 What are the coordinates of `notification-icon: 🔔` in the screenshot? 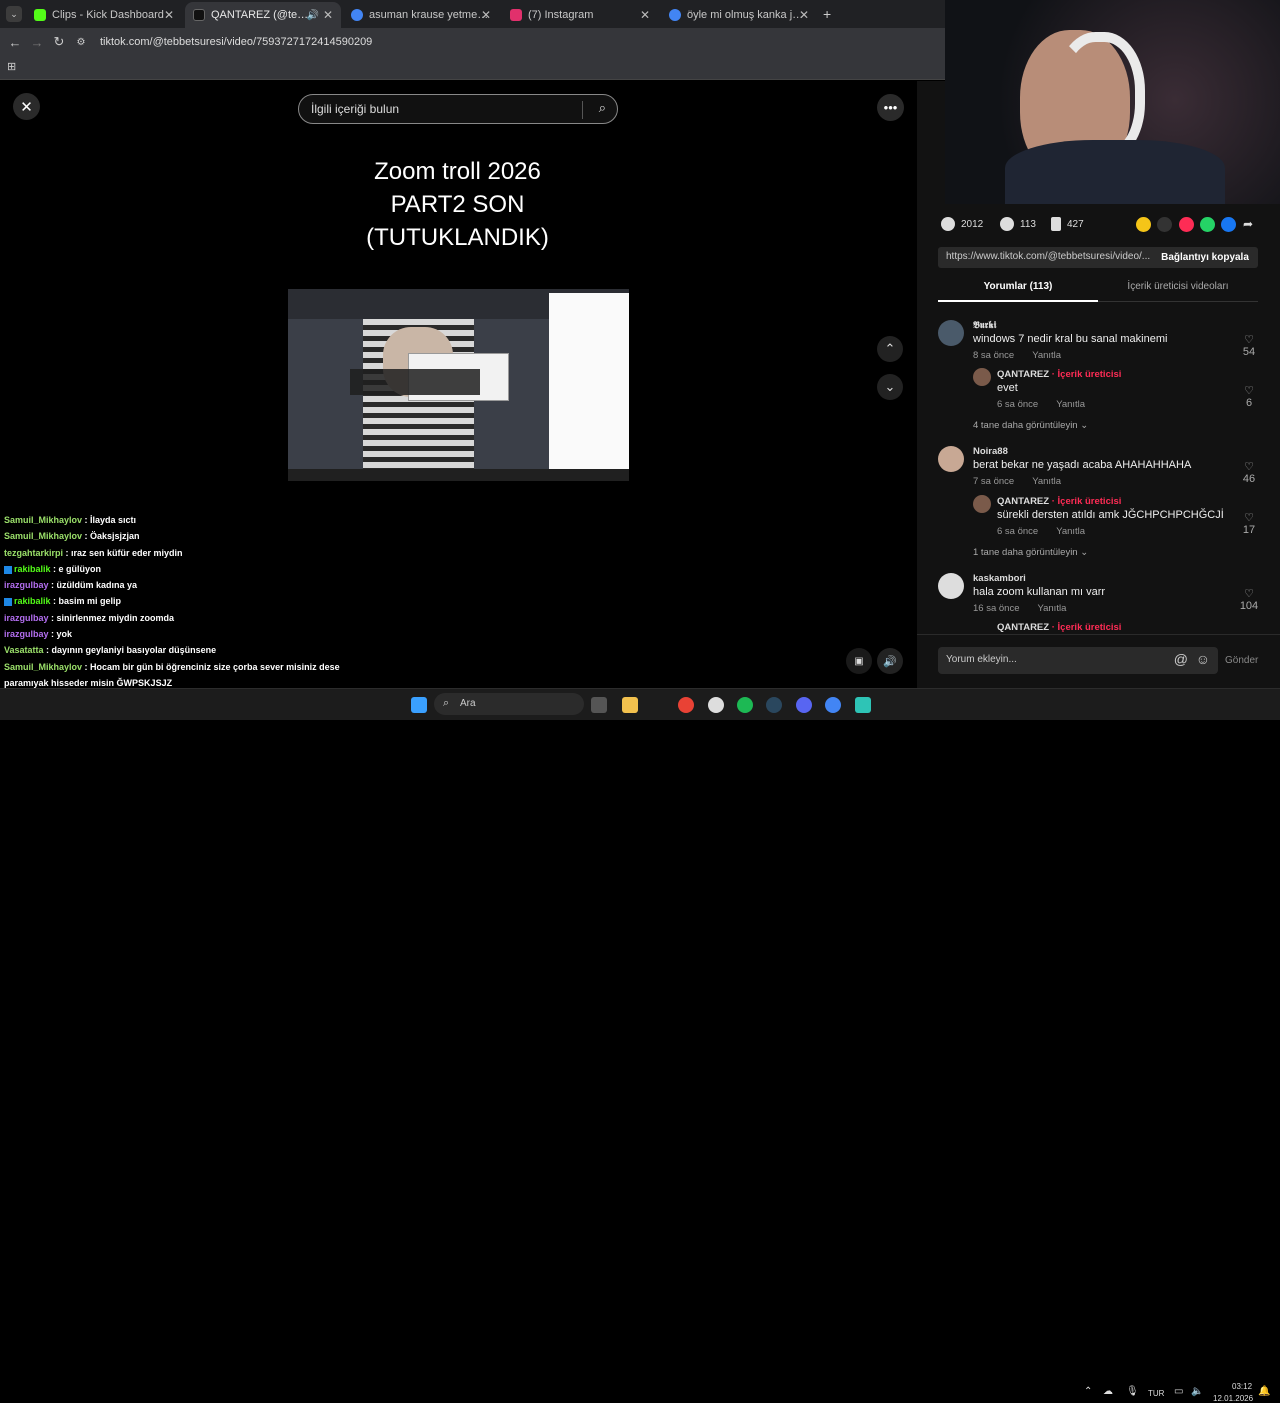 It's located at (1264, 1391).